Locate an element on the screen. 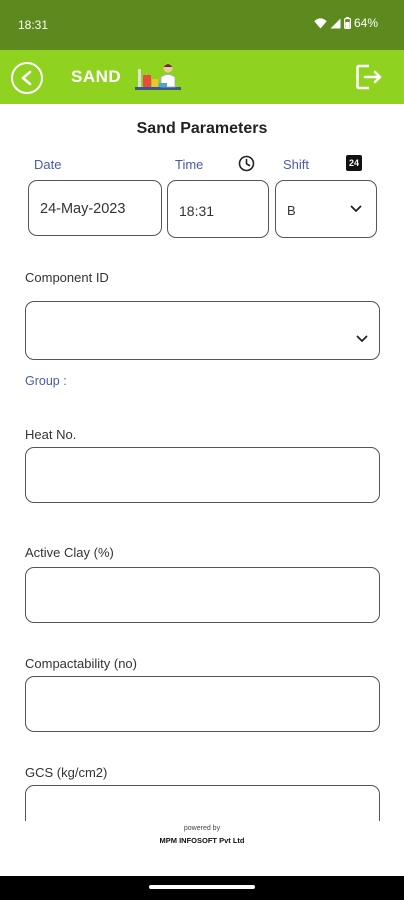  app-title: SAND is located at coordinates (96, 76).